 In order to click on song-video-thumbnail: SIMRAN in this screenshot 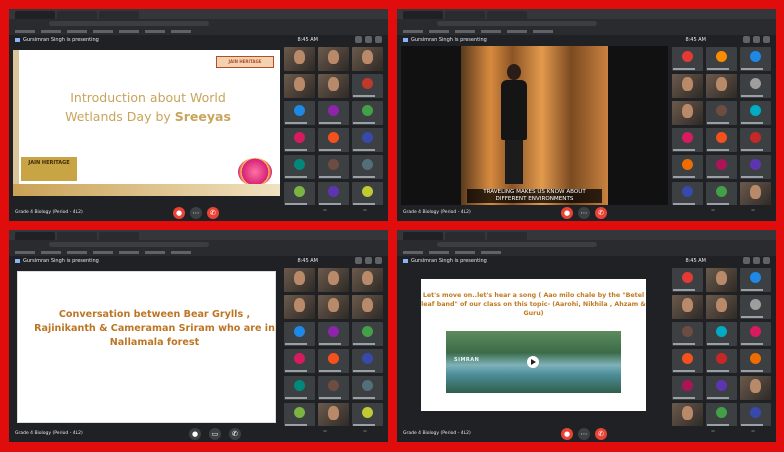, I will do `click(533, 362)`.